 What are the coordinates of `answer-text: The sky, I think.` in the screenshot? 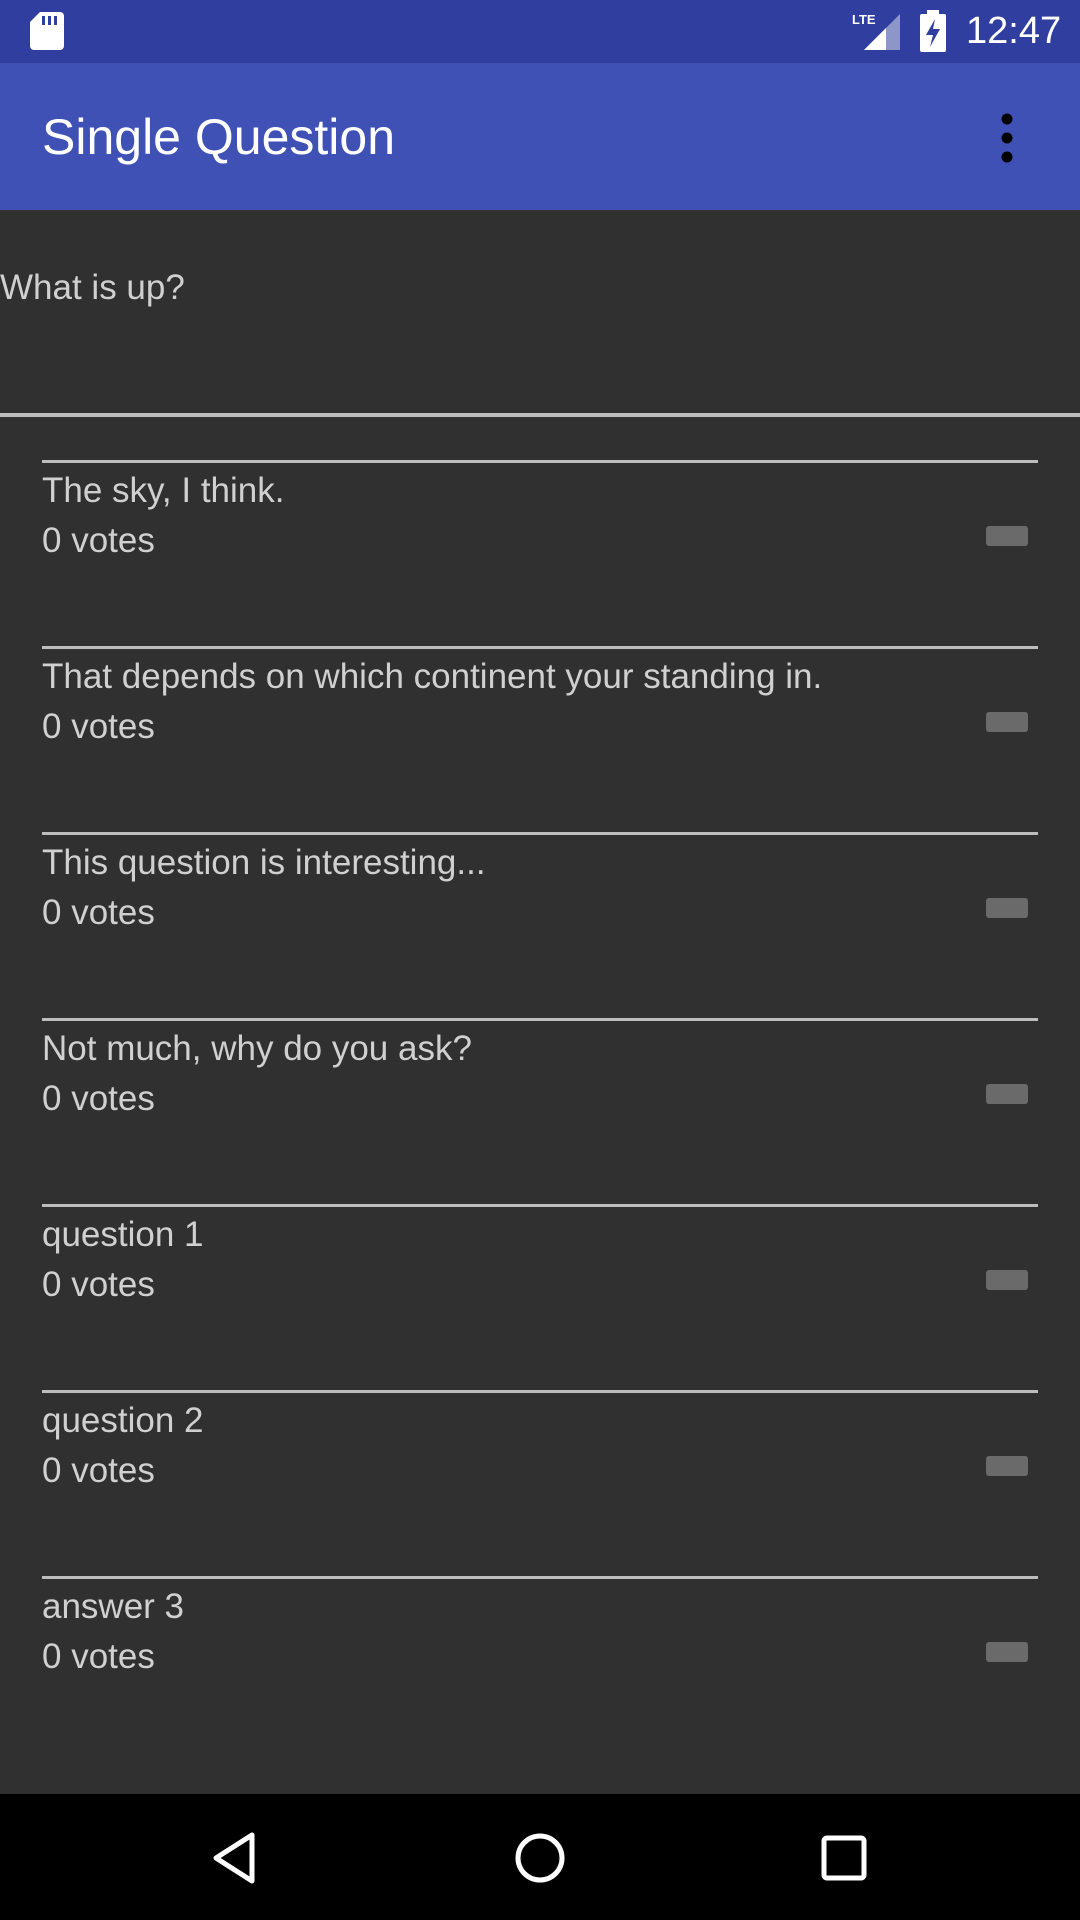 It's located at (163, 490).